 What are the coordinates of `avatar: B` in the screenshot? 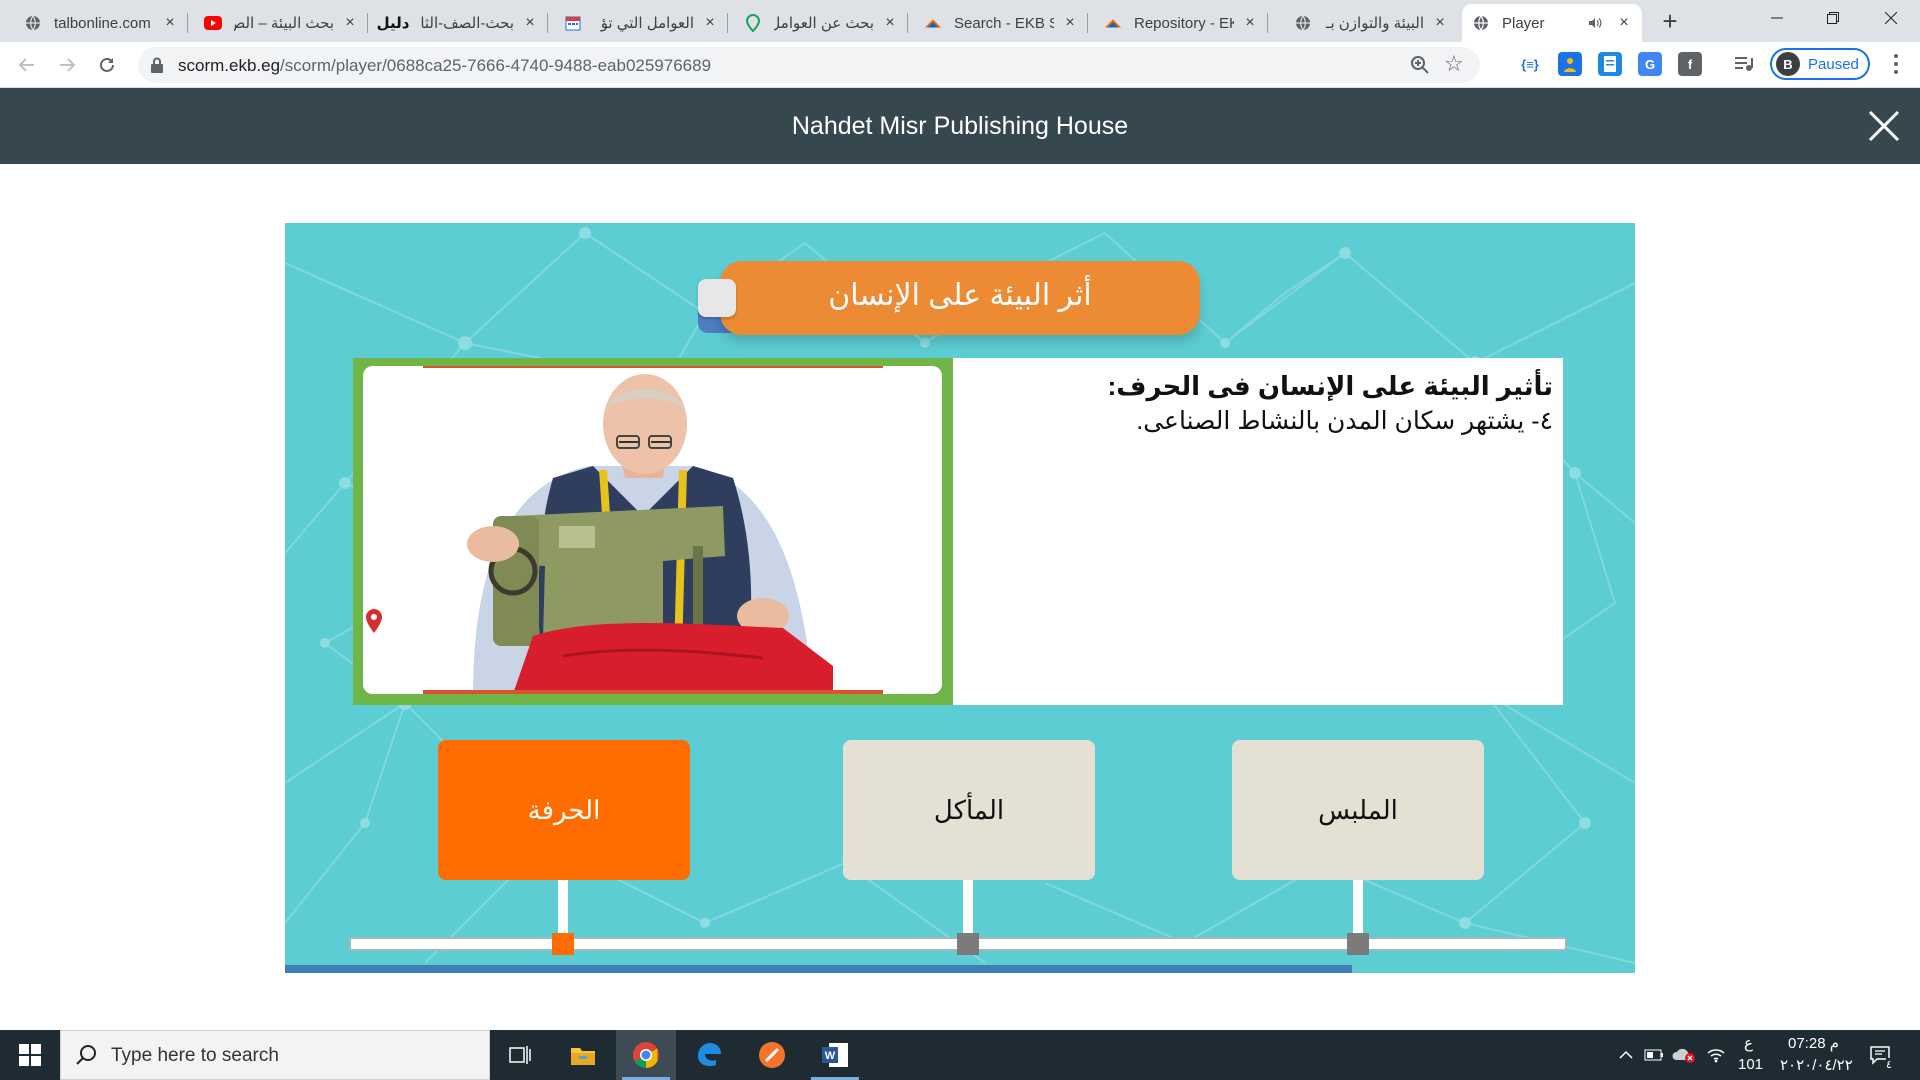 It's located at (1788, 64).